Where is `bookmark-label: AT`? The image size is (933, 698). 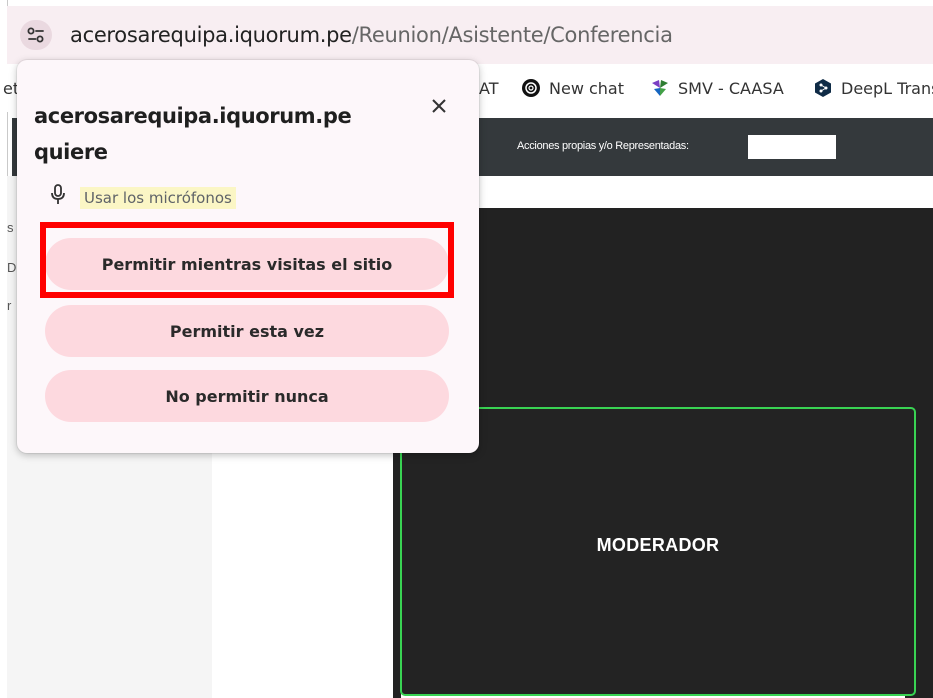 bookmark-label: AT is located at coordinates (489, 88).